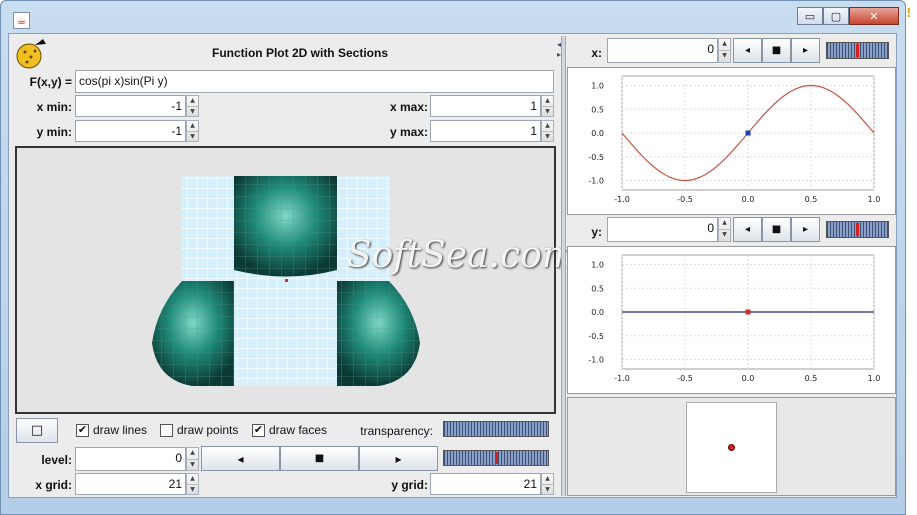  I want to click on ymax-spinner: ▲ ▼, so click(547, 131).